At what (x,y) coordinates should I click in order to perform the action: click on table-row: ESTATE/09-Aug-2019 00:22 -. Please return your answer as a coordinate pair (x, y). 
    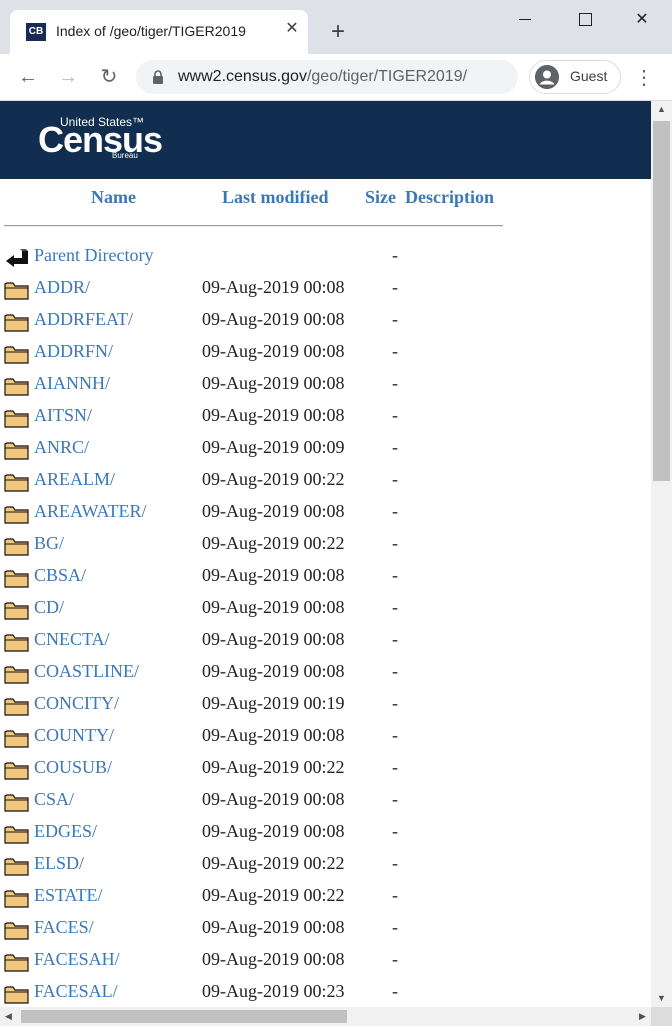
    Looking at the image, I should click on (325, 897).